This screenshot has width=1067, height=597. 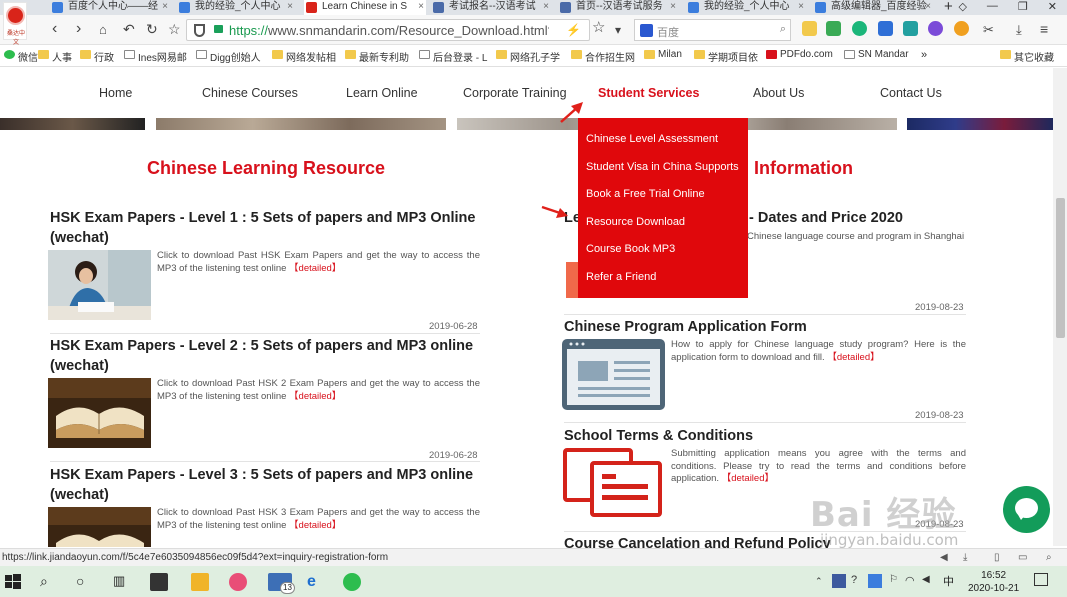 What do you see at coordinates (304, 56) in the screenshot?
I see `bookmark-folder: 网络发帖相` at bounding box center [304, 56].